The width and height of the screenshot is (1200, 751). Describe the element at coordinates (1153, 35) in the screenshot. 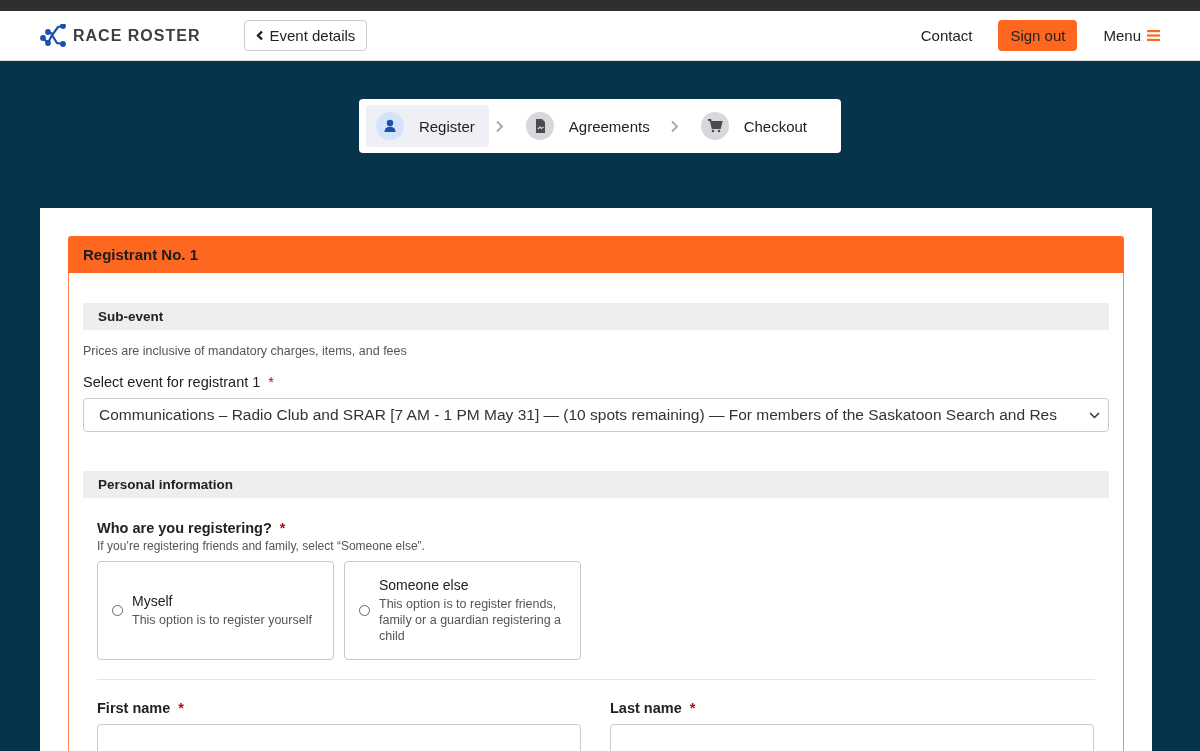

I see `menu-icon` at that location.